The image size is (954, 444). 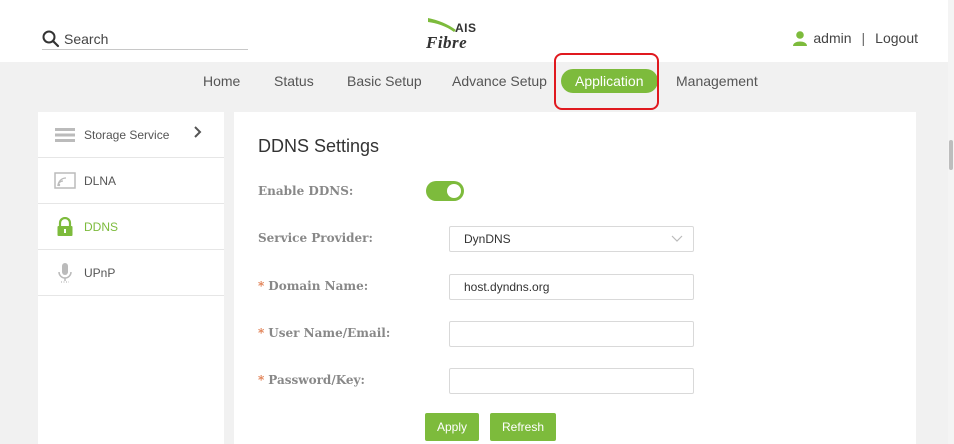 What do you see at coordinates (571, 287) in the screenshot?
I see `domain-name-input` at bounding box center [571, 287].